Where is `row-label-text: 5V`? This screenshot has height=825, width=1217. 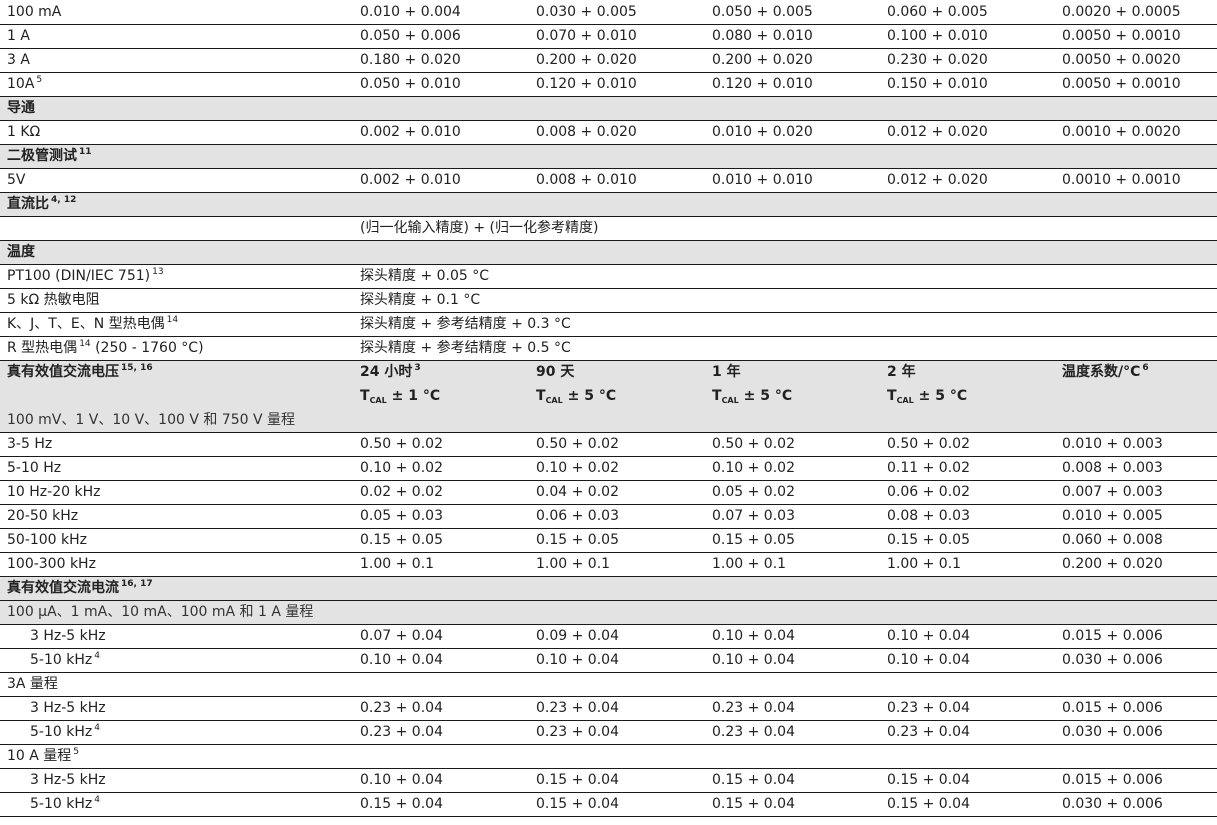 row-label-text: 5V is located at coordinates (16, 180).